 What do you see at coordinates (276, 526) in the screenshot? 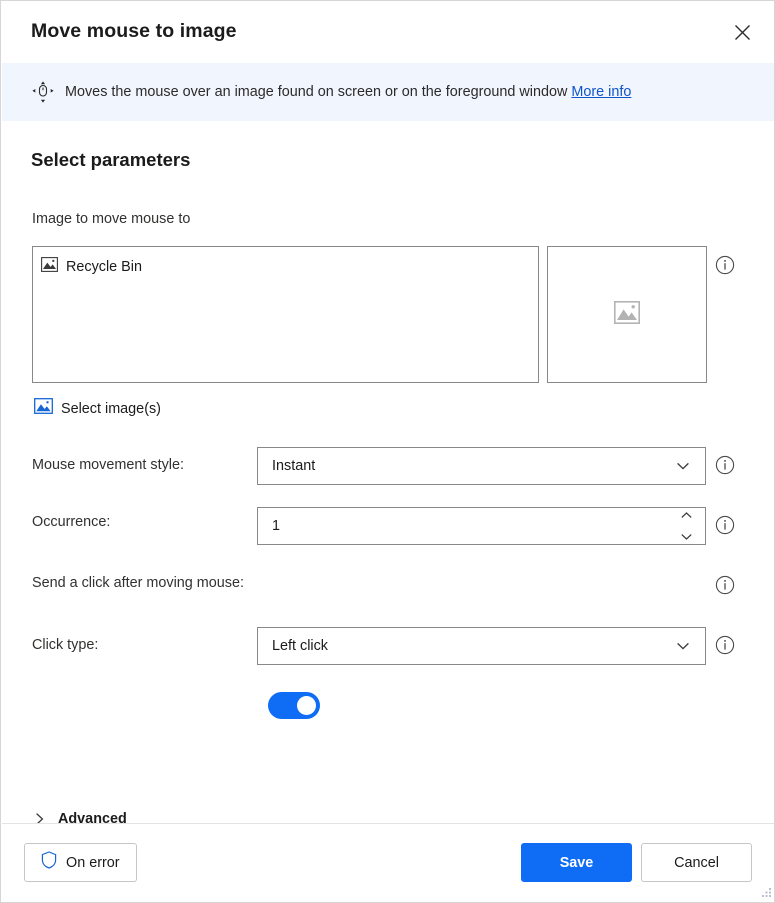
I see `occurrence-value: 1` at bounding box center [276, 526].